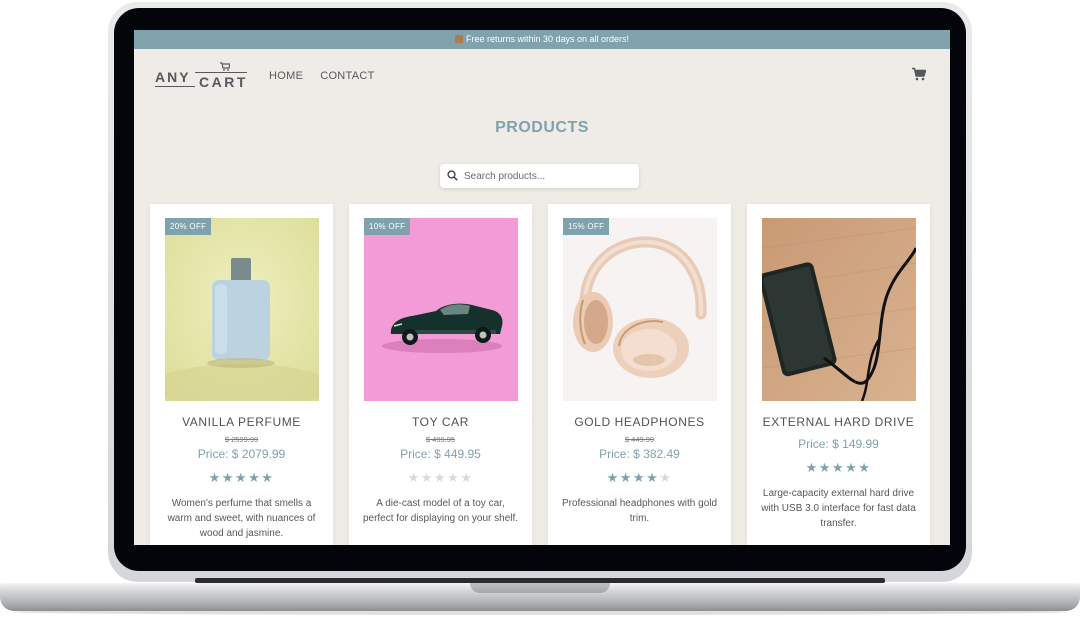  Describe the element at coordinates (241, 454) in the screenshot. I see `product-price: Price: $ 2079.99` at that location.